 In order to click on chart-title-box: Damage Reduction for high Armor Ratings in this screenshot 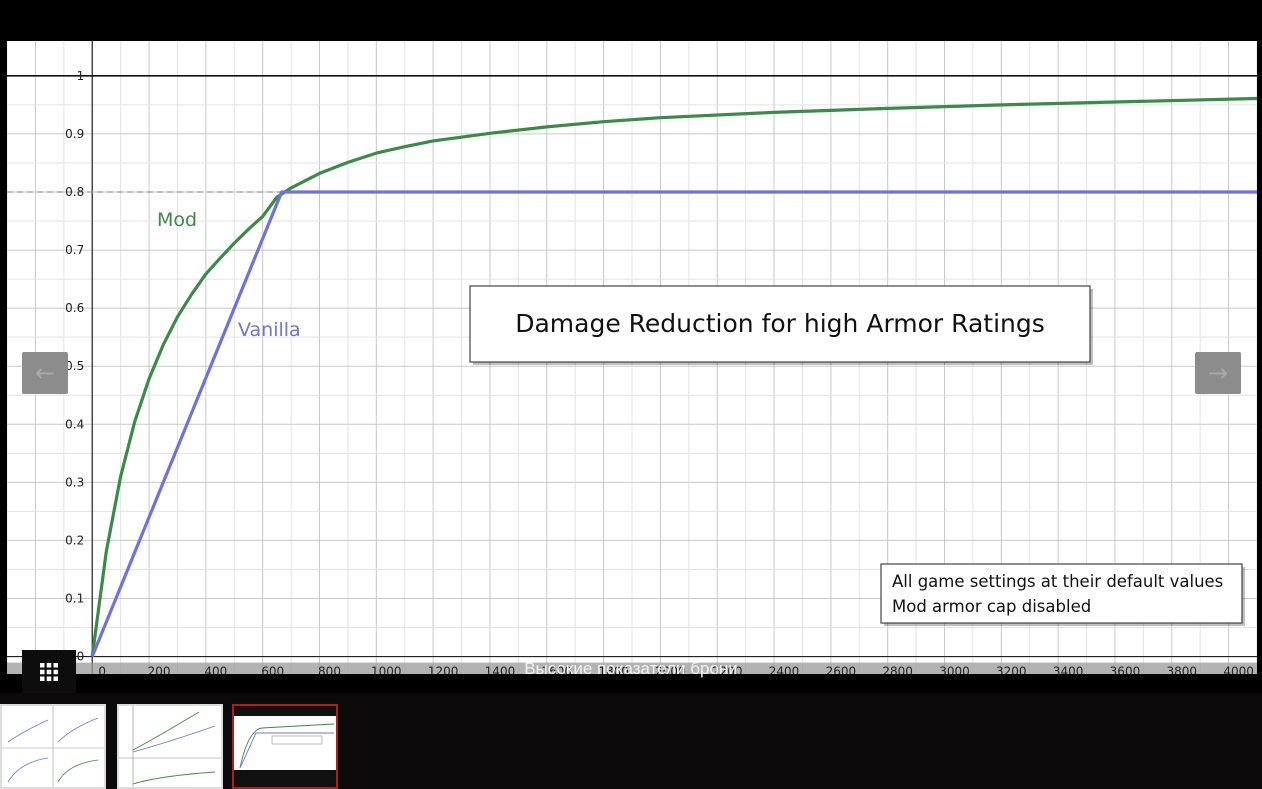, I will do `click(781, 325)`.